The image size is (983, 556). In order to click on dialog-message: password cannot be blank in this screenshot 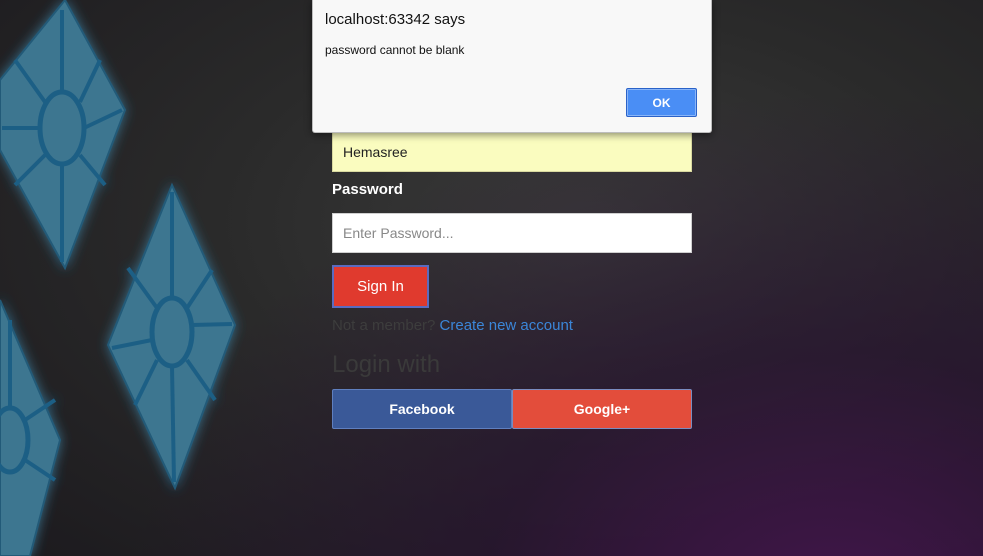, I will do `click(395, 50)`.